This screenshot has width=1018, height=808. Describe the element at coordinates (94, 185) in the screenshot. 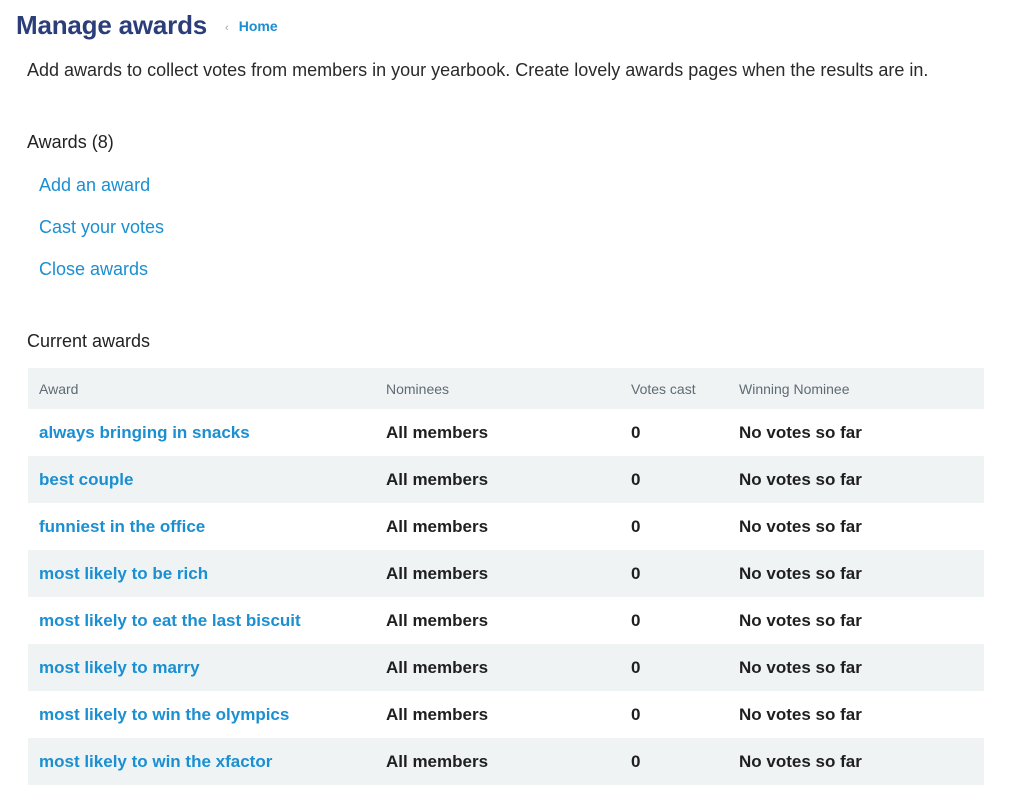

I see `add-award-link: Add an award` at that location.